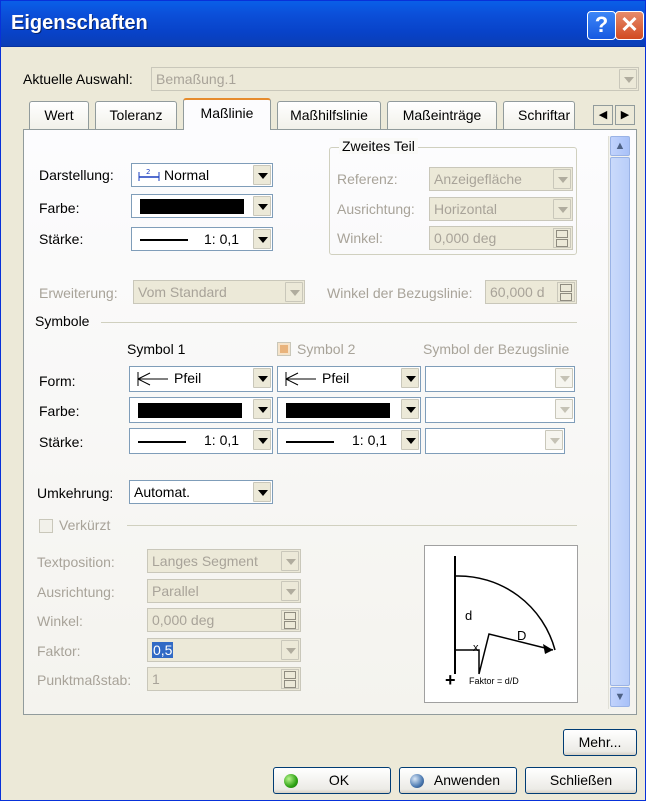  Describe the element at coordinates (84, 680) in the screenshot. I see `punktmassstab-label: Punktmaßstab:` at that location.